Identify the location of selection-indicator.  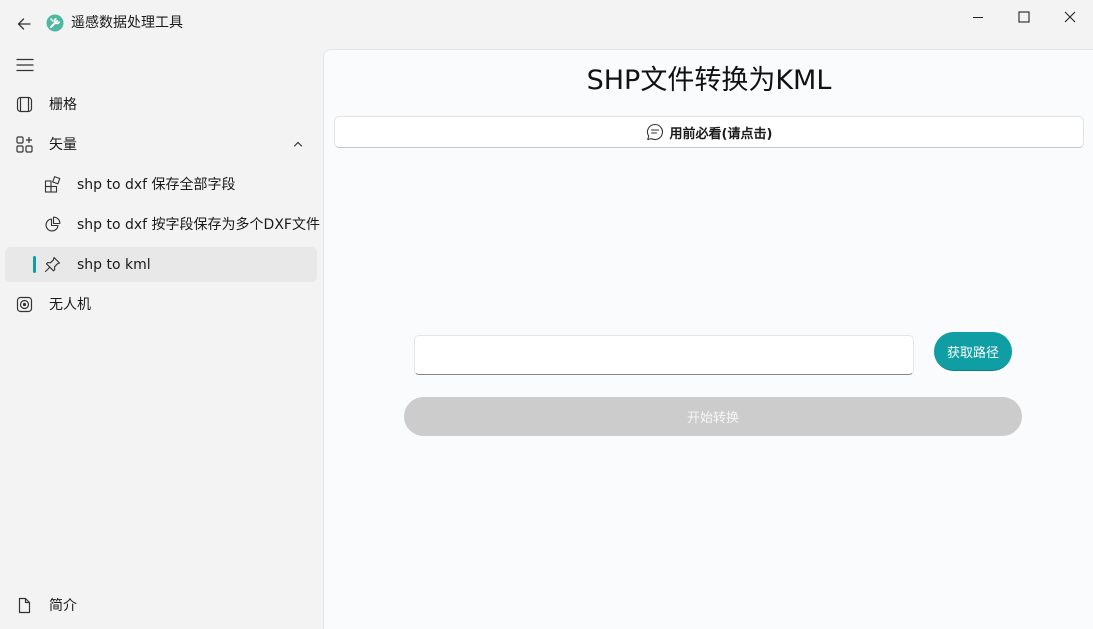
(34, 264).